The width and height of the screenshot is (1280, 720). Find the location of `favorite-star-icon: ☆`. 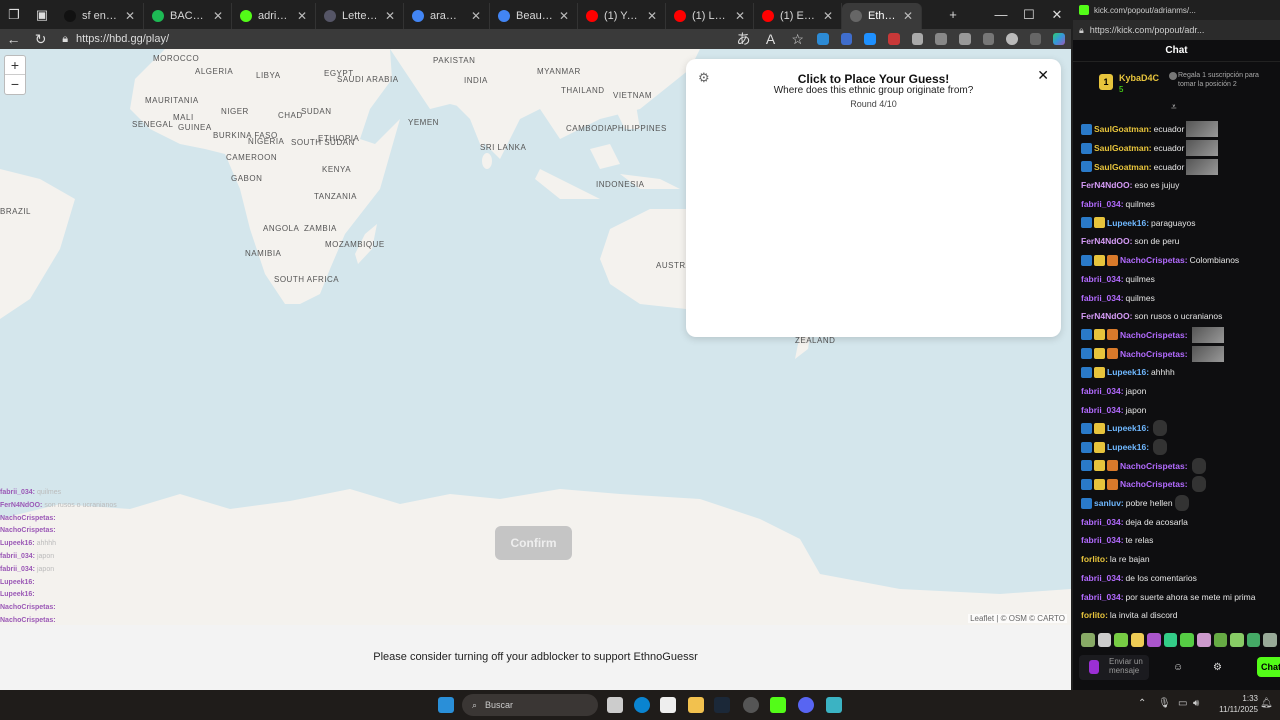

favorite-star-icon: ☆ is located at coordinates (797, 39).